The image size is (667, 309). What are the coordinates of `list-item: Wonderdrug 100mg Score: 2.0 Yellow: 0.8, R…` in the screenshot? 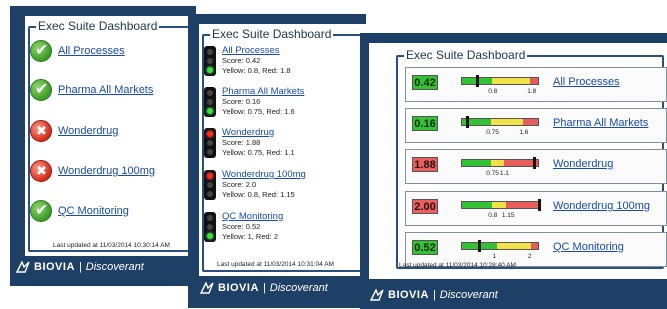 It's located at (255, 185).